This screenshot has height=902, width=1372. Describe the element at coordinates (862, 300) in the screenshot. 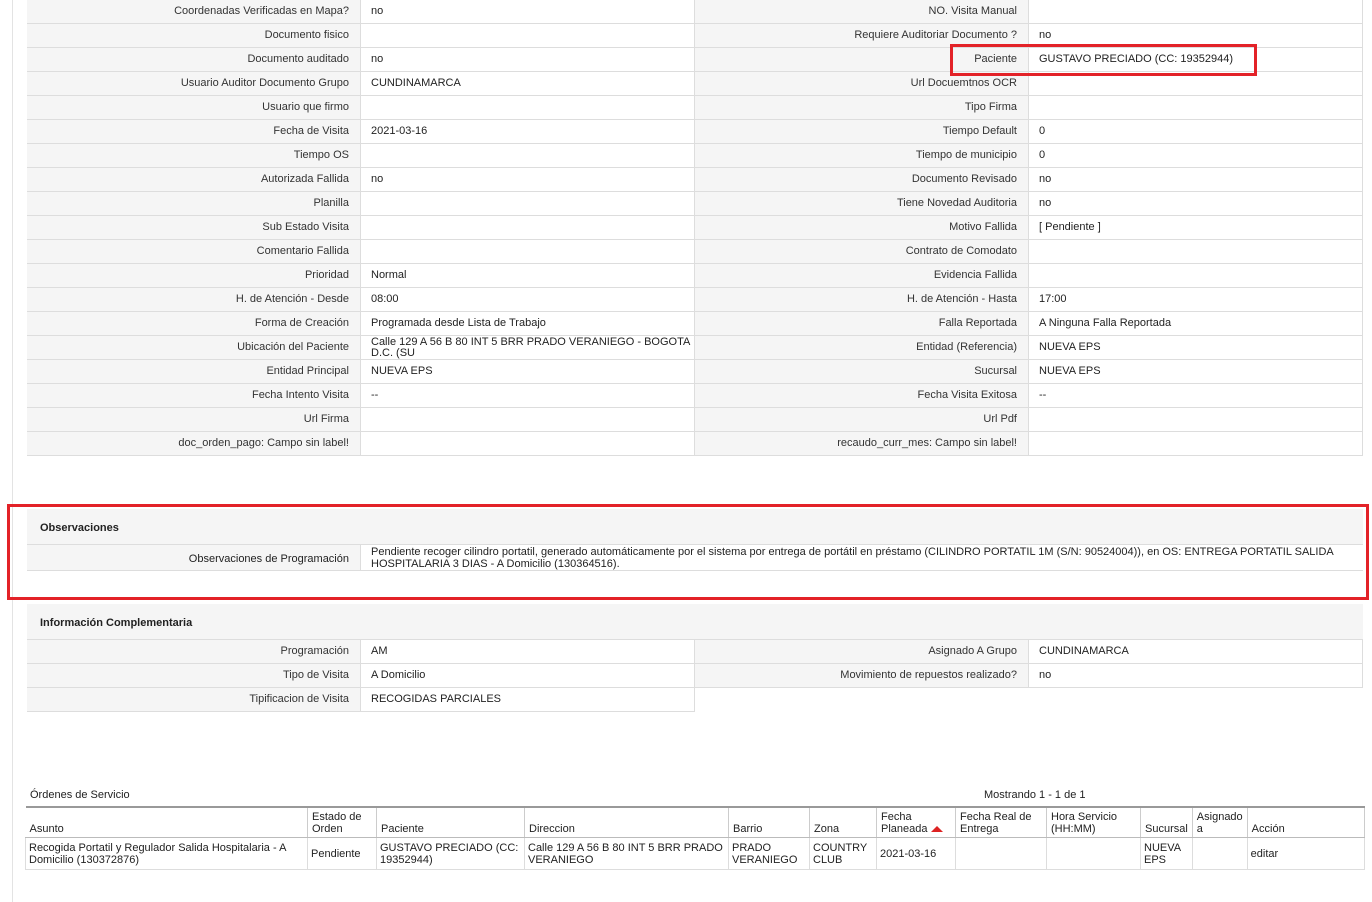

I see `field-label: H. de Atención - Hasta` at that location.